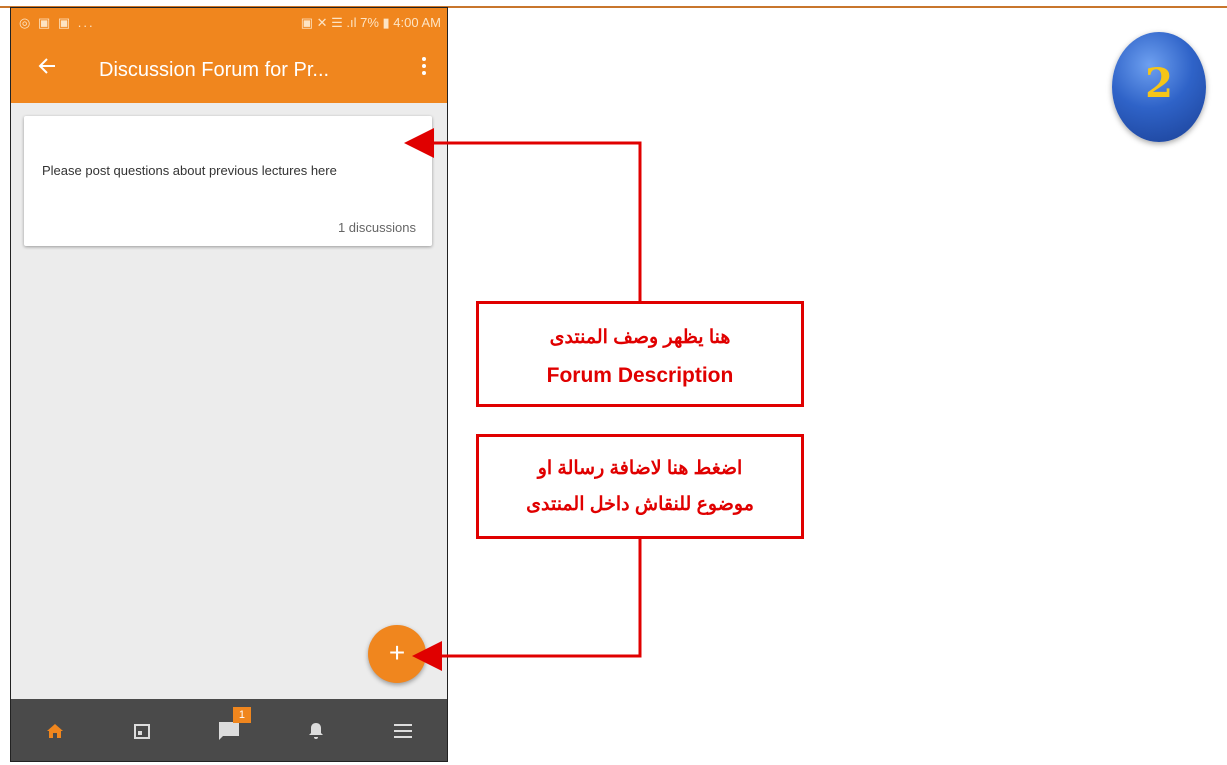  What do you see at coordinates (640, 468) in the screenshot?
I see `callout-add-line1: اضغط هنا لاضافة رسالة او` at bounding box center [640, 468].